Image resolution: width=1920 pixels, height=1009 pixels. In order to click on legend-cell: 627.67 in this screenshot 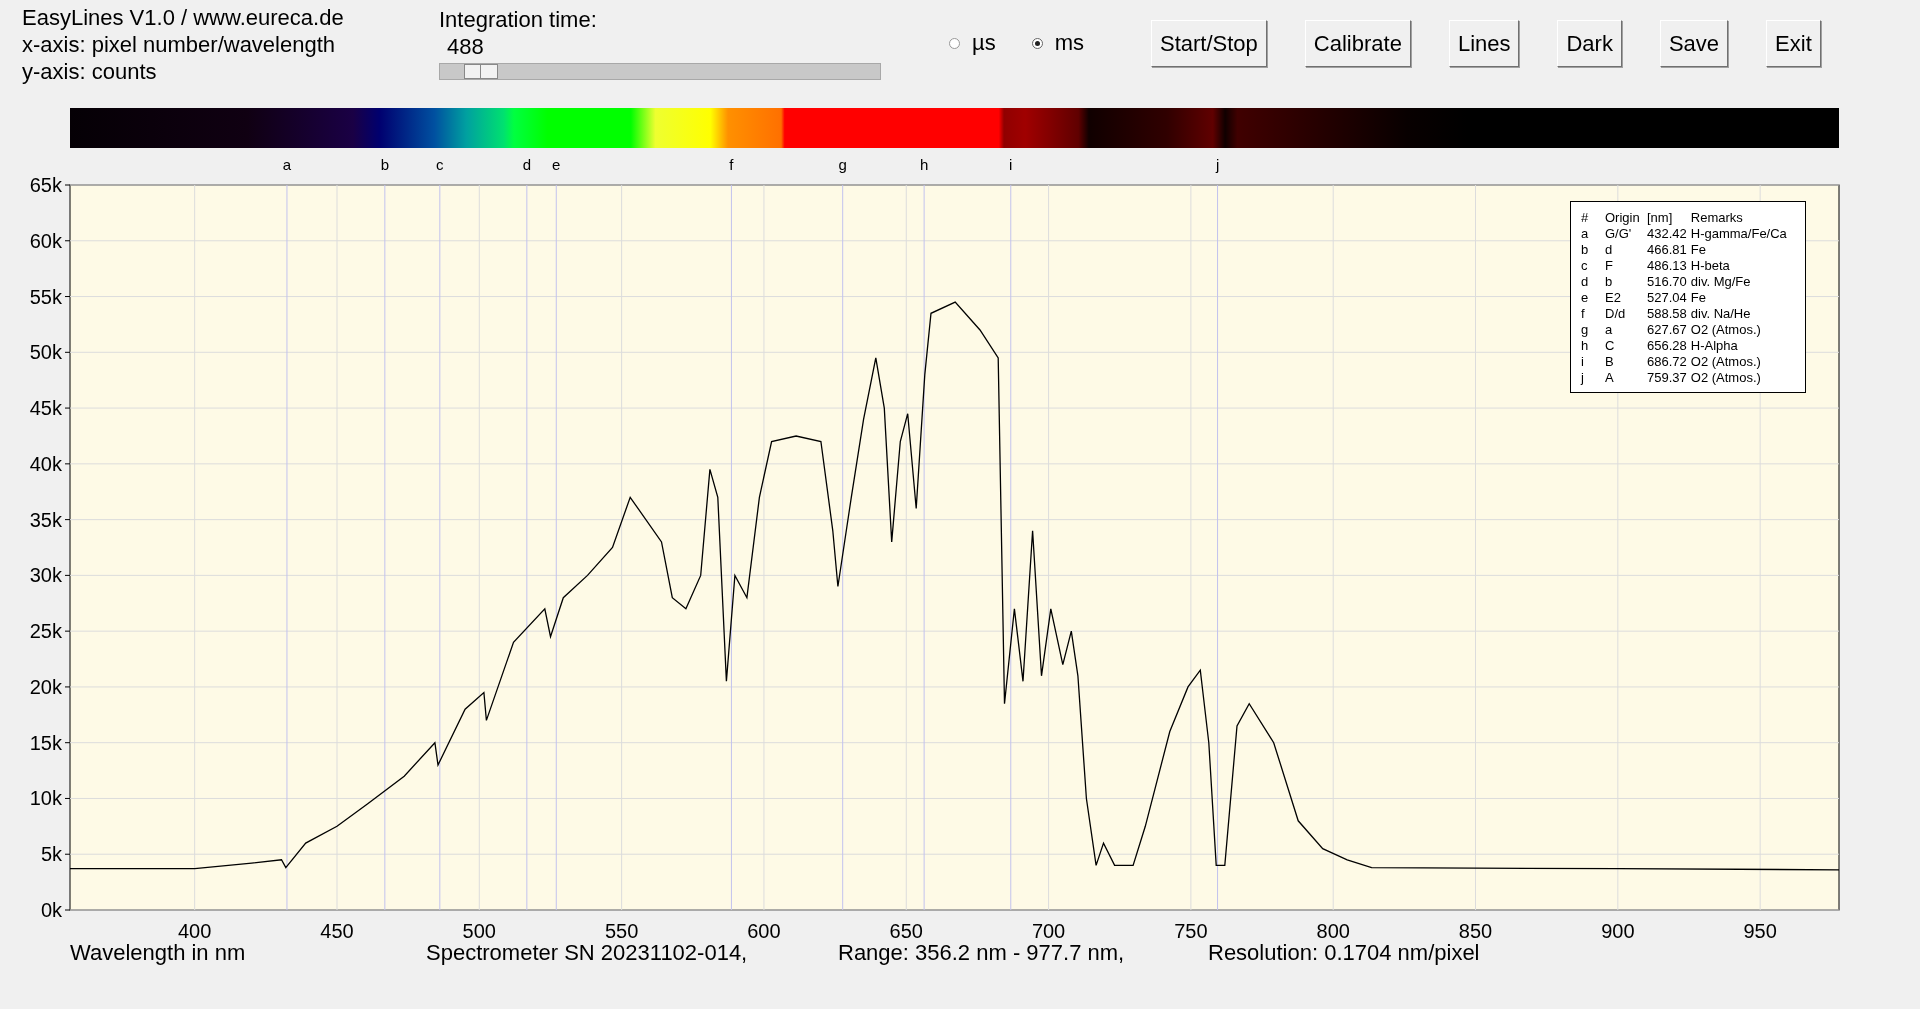, I will do `click(1669, 330)`.